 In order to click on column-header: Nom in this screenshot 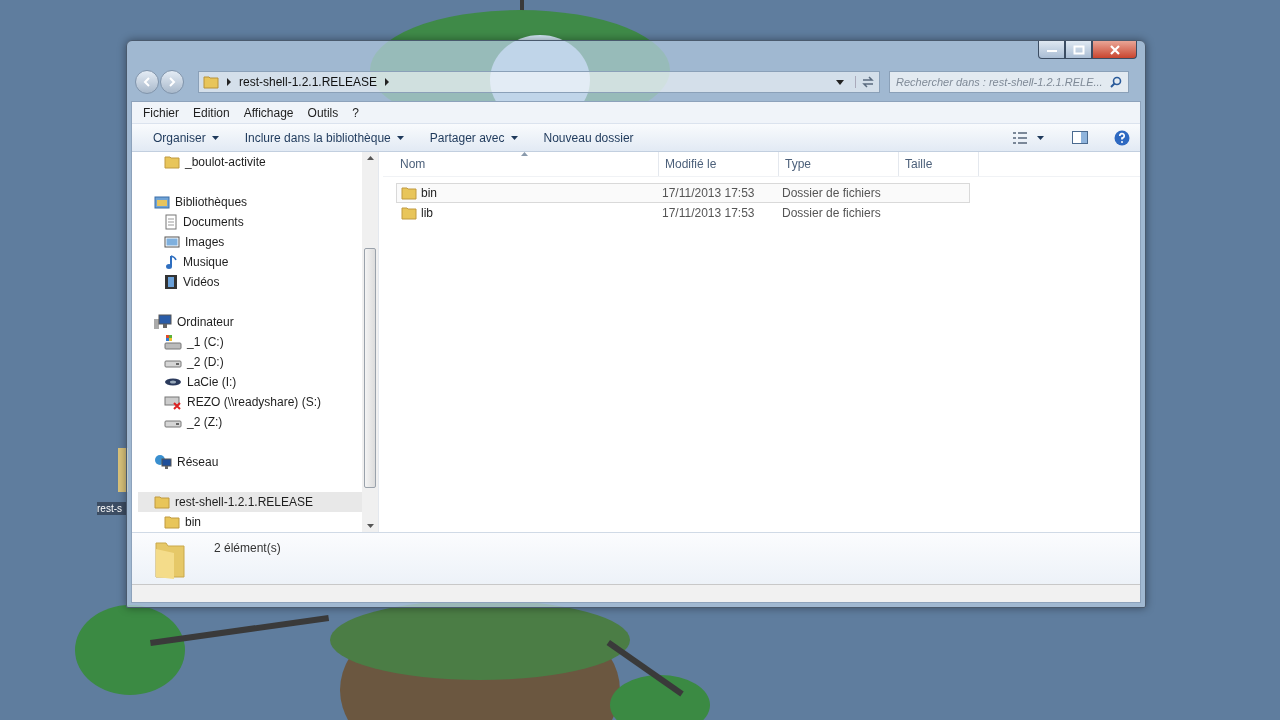, I will do `click(521, 164)`.